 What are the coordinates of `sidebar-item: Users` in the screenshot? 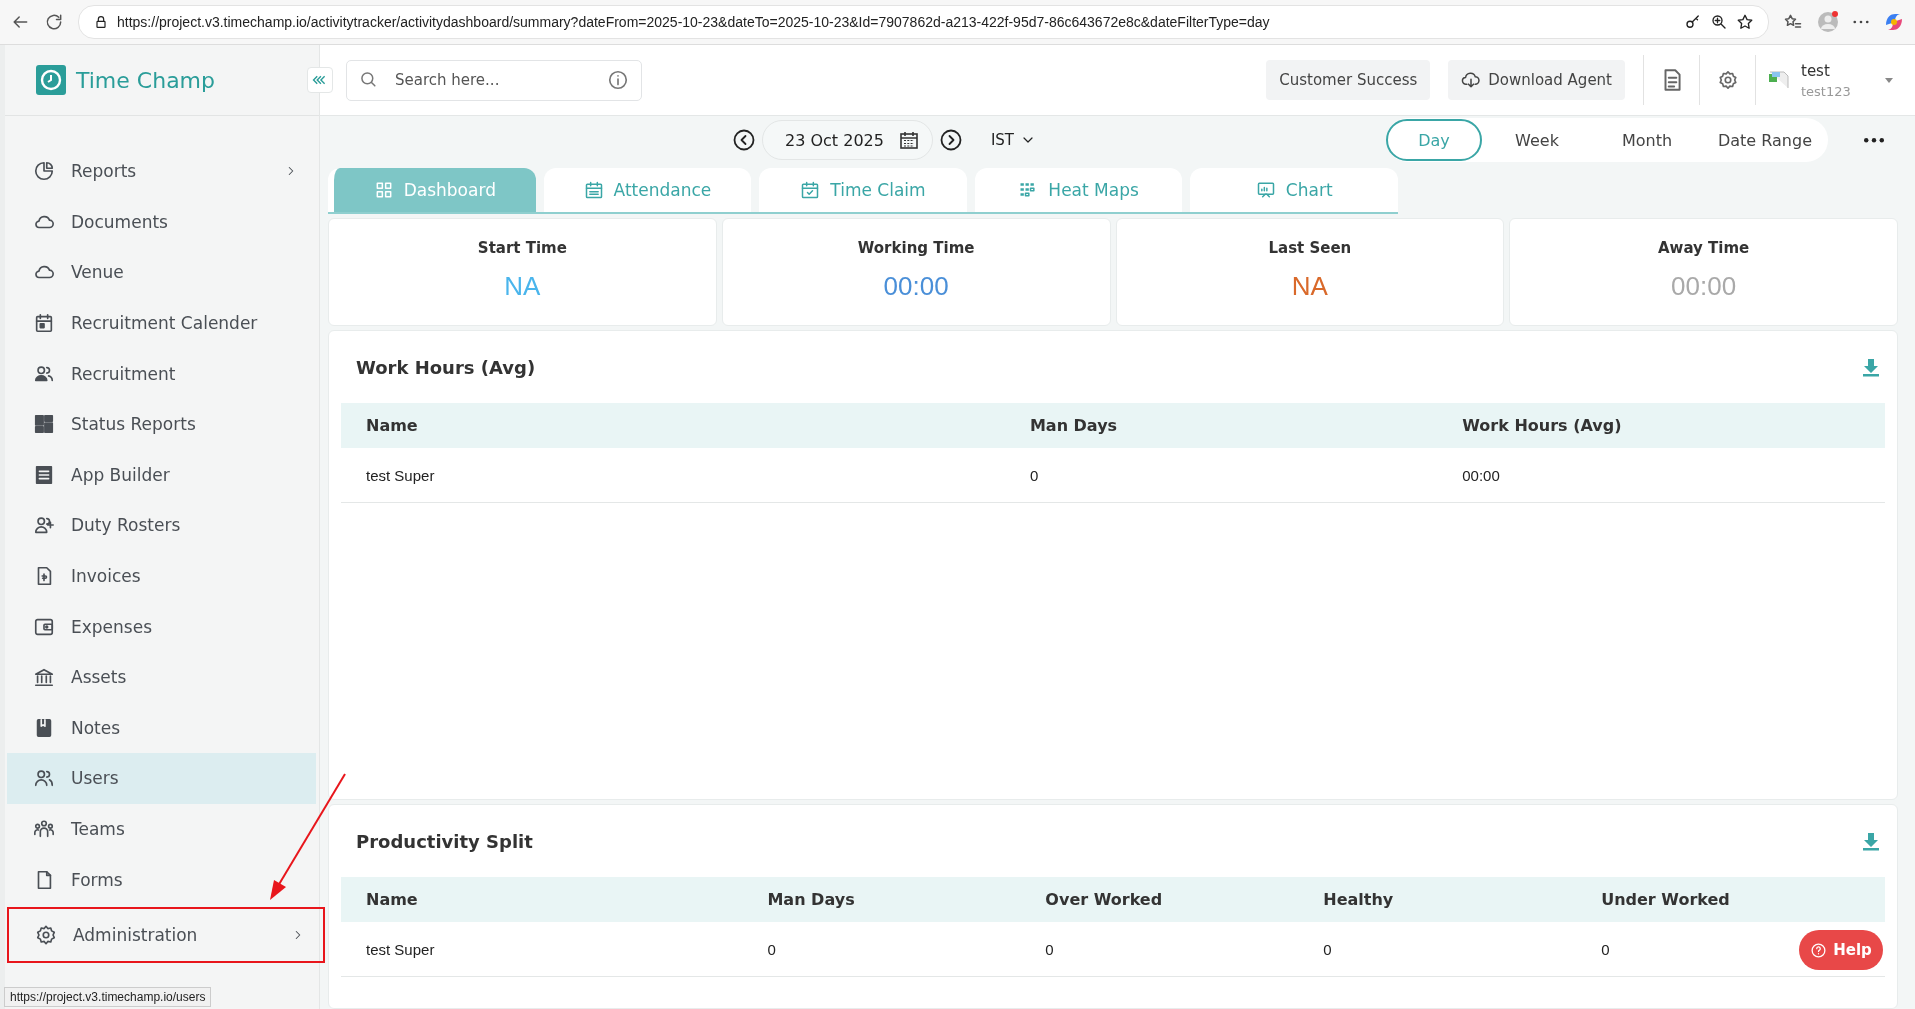 It's located at (161, 778).